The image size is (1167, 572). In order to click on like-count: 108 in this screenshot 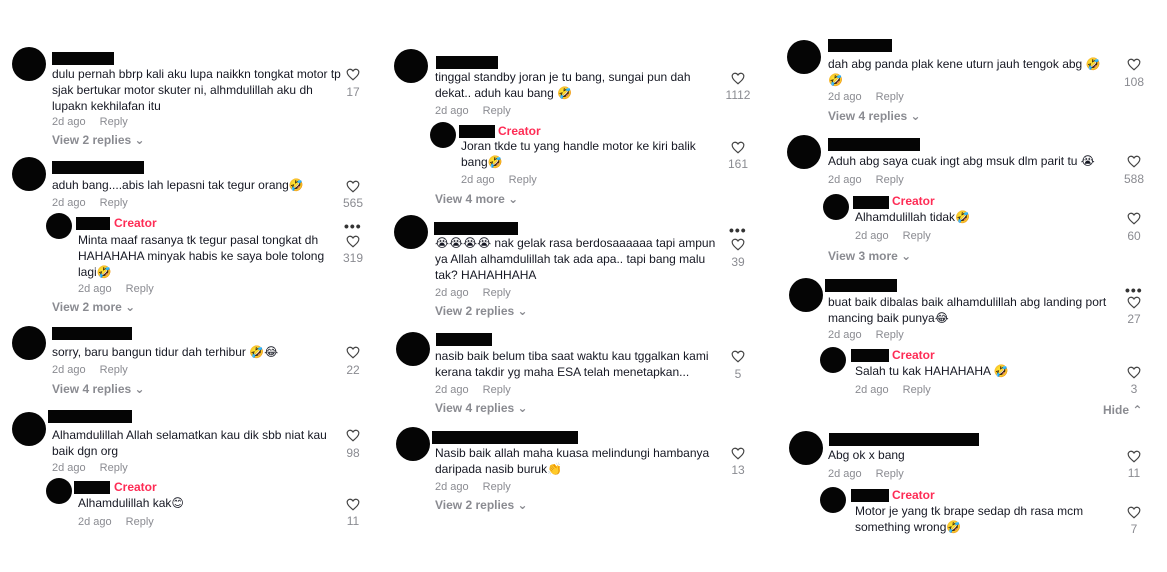, I will do `click(1134, 82)`.